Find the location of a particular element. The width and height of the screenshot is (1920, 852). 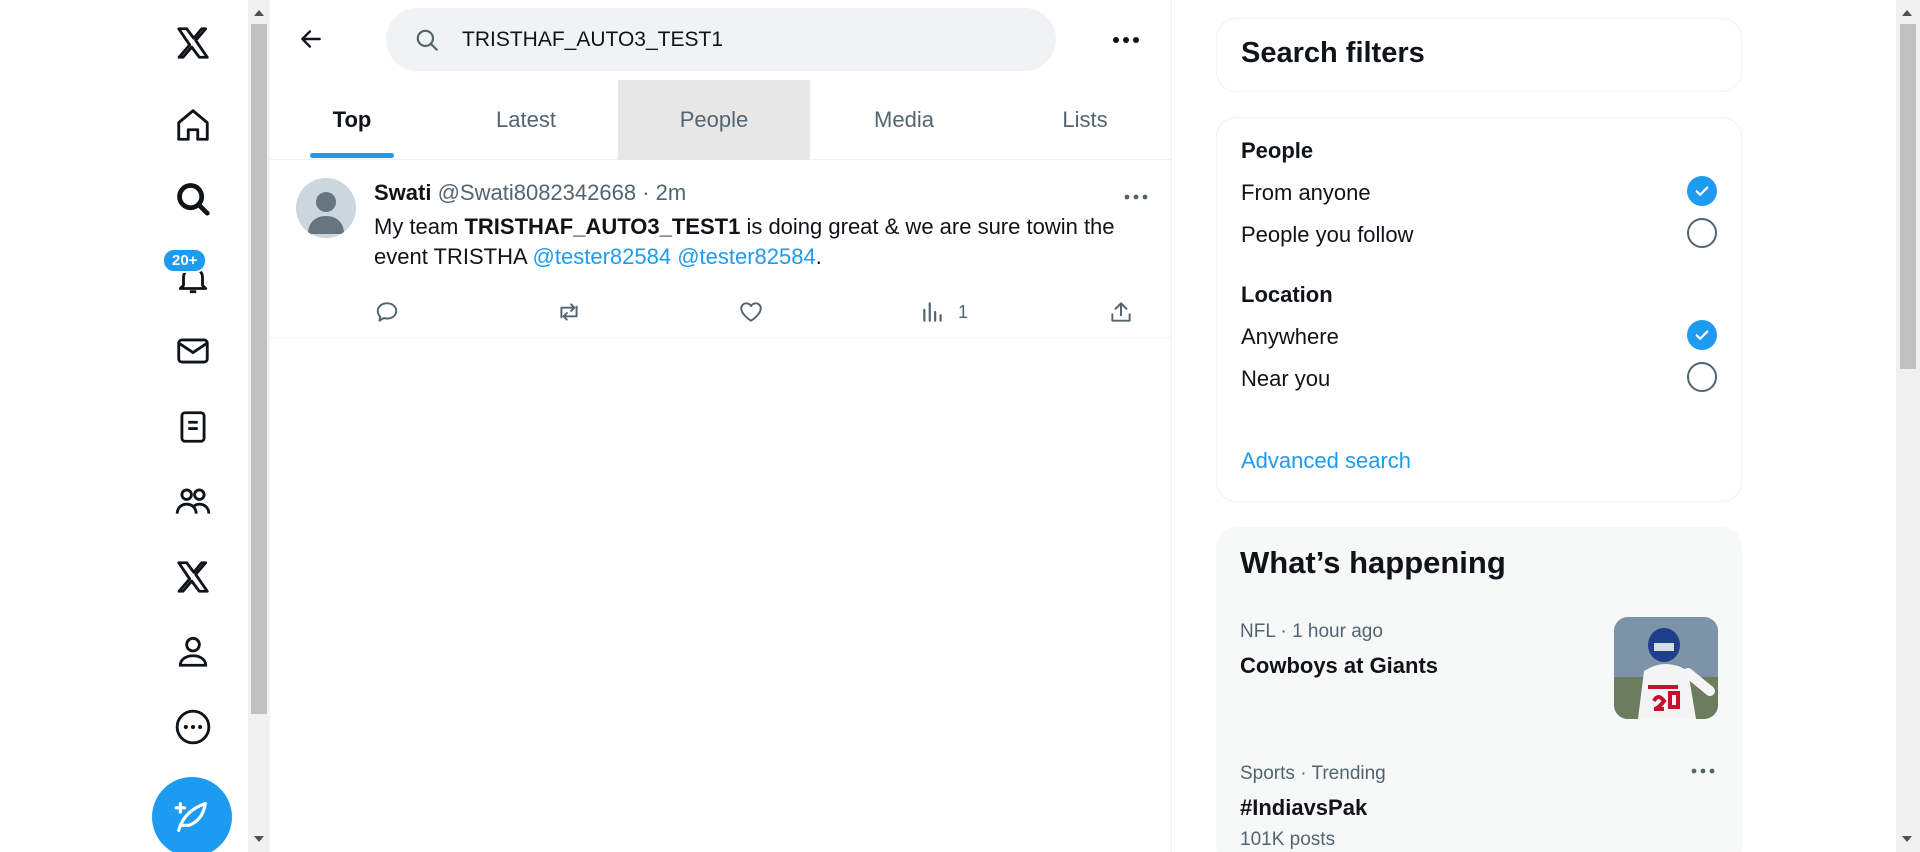

search-icon is located at coordinates (427, 40).